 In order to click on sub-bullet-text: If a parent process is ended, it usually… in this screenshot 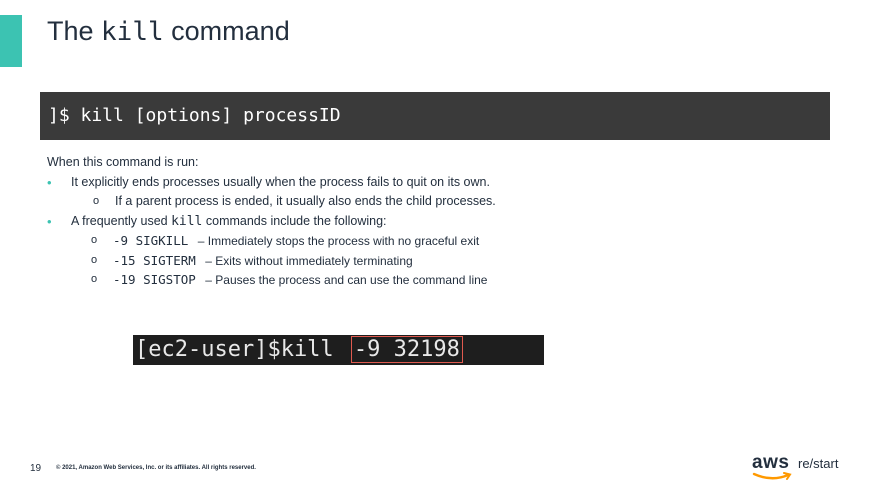, I will do `click(305, 201)`.